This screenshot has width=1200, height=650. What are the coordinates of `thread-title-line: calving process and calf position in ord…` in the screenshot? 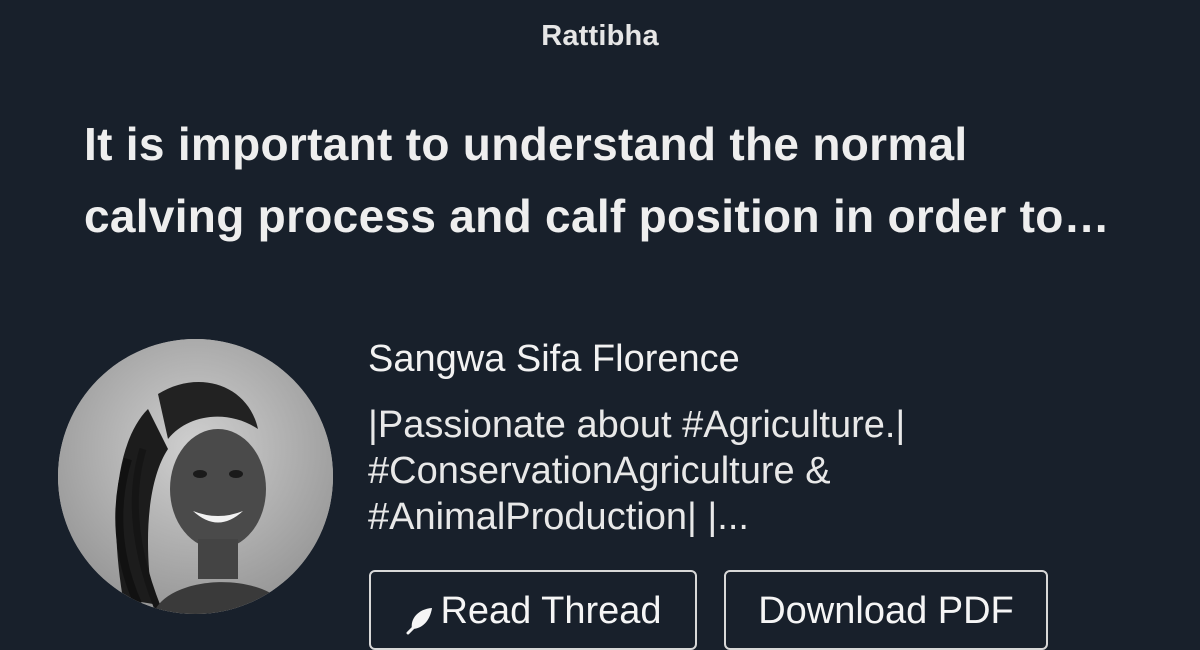 It's located at (597, 216).